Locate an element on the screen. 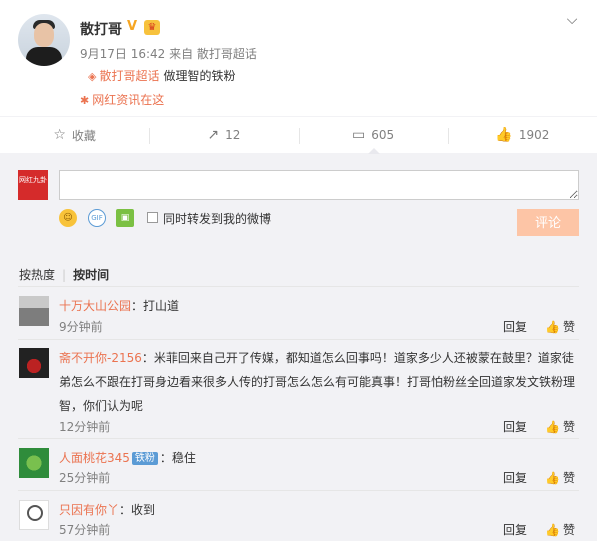 Image resolution: width=597 pixels, height=541 pixels. favorite-button: ☆ 收藏 is located at coordinates (74, 135).